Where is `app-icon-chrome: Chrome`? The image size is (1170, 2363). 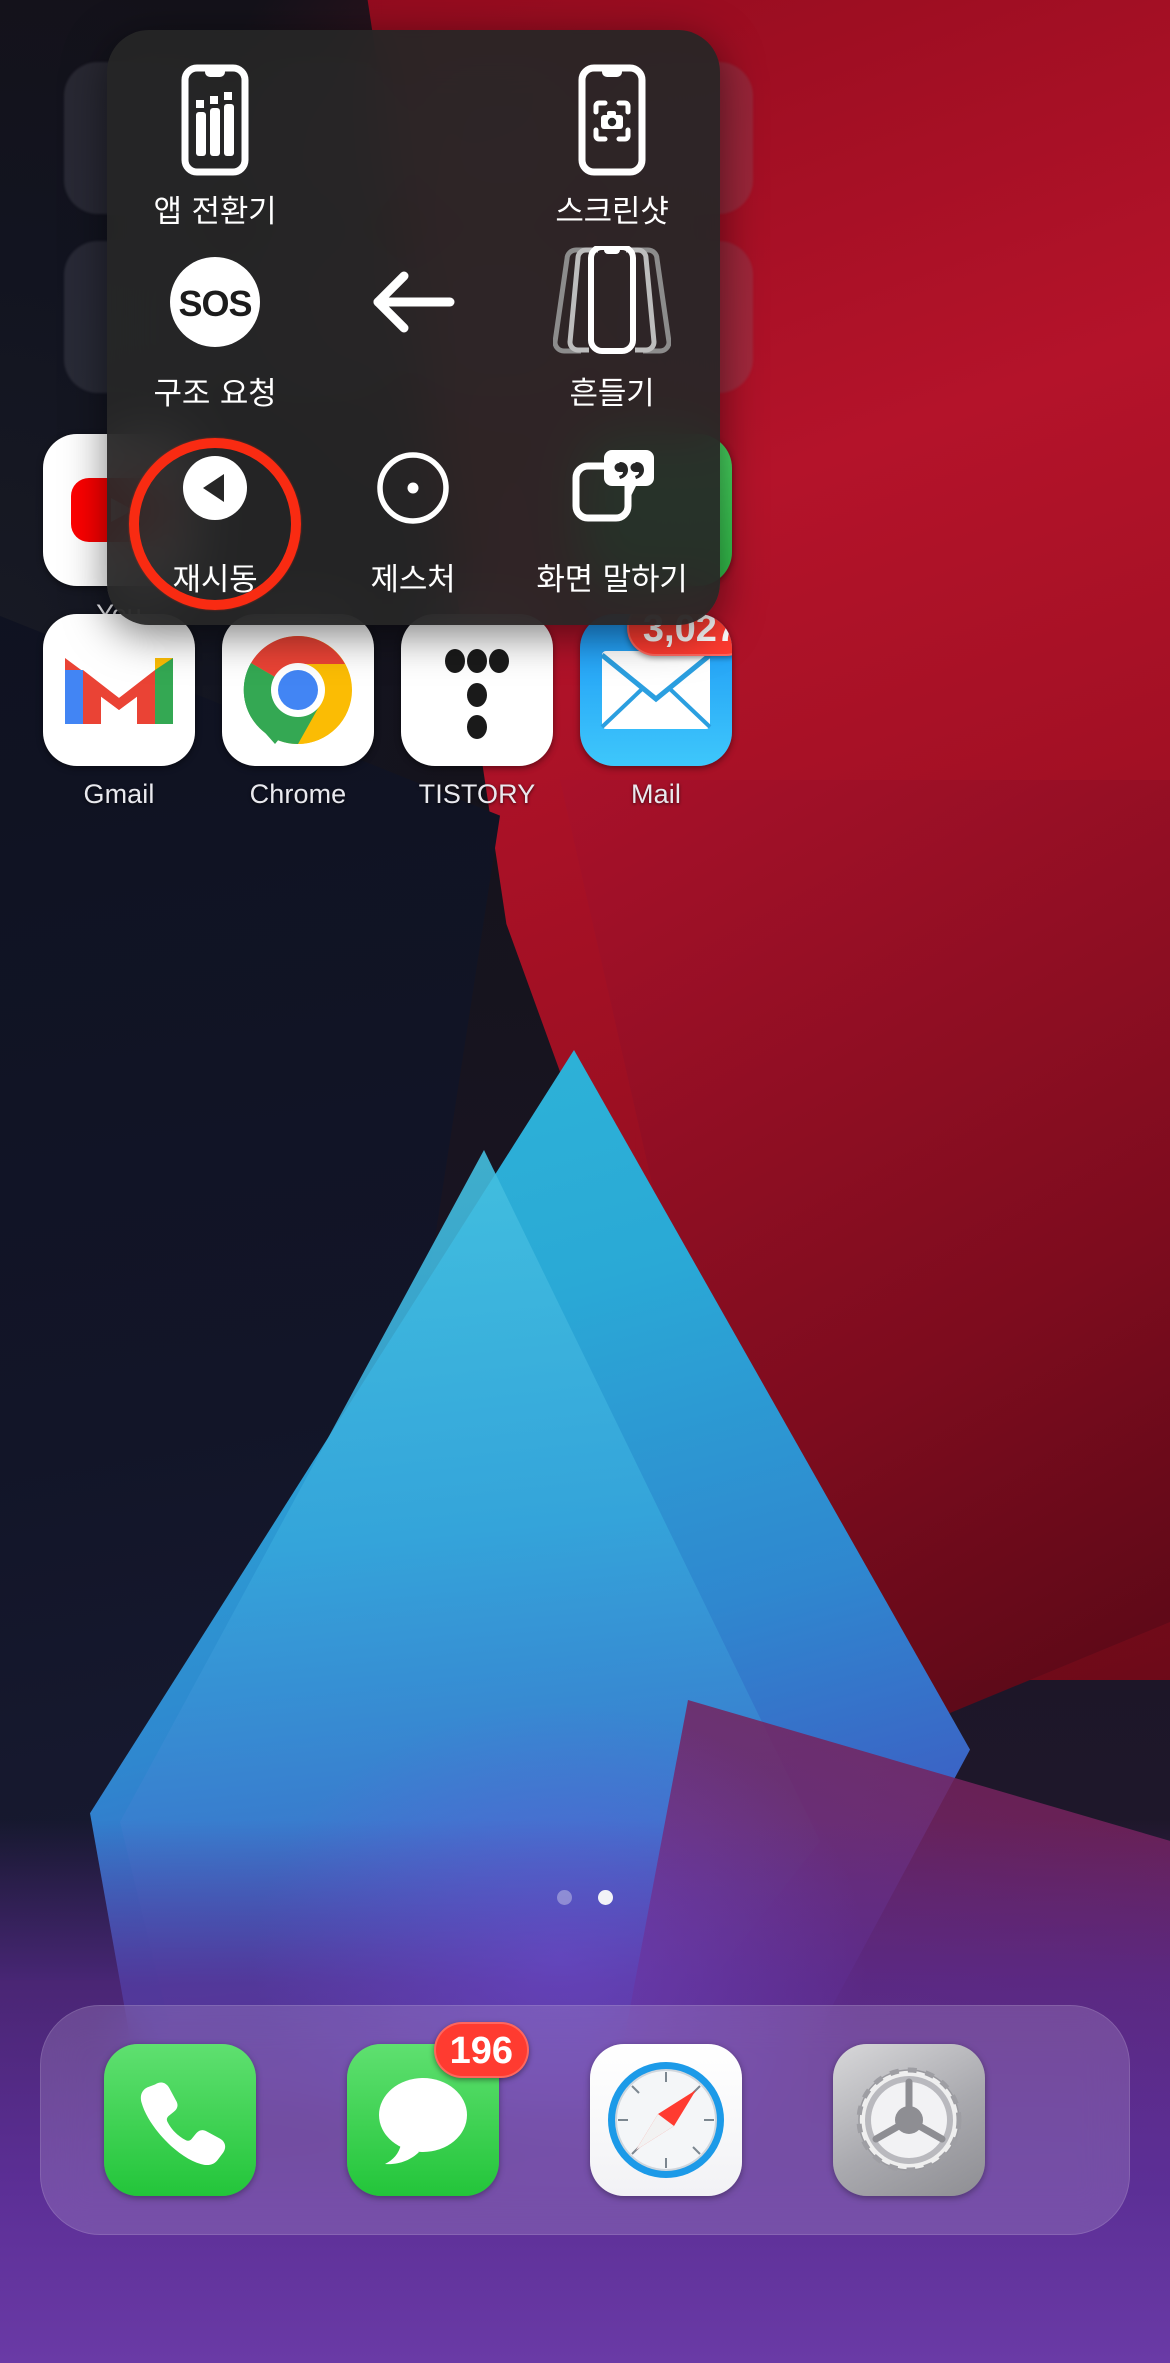
app-icon-chrome: Chrome is located at coordinates (298, 712).